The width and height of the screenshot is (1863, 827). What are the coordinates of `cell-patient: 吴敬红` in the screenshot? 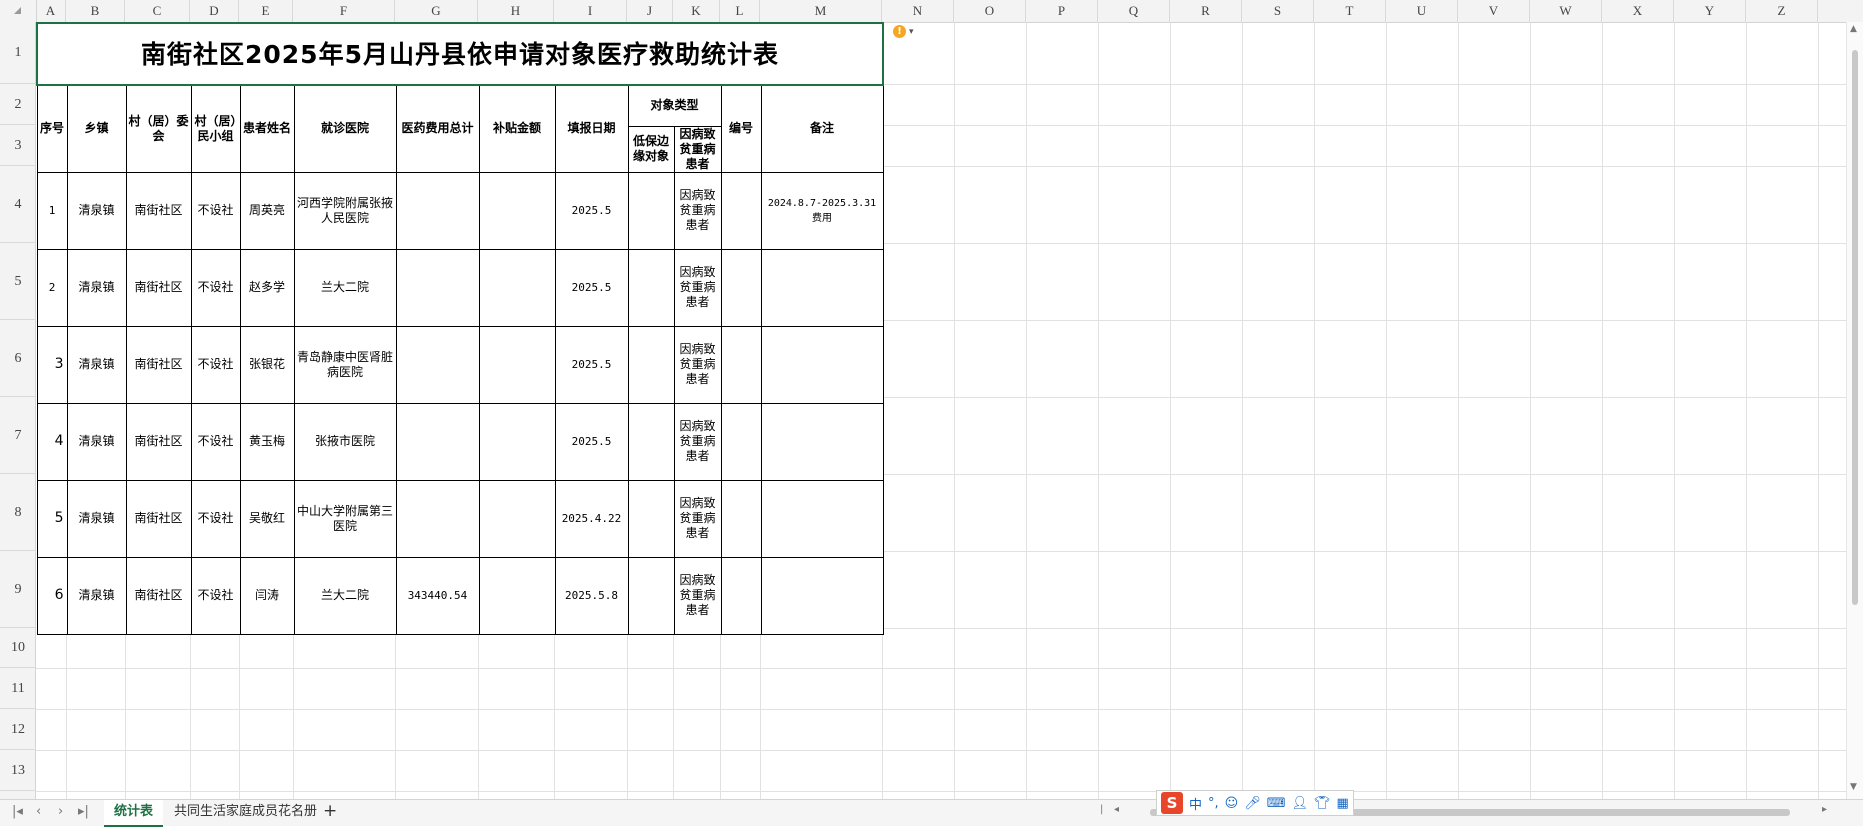 It's located at (267, 518).